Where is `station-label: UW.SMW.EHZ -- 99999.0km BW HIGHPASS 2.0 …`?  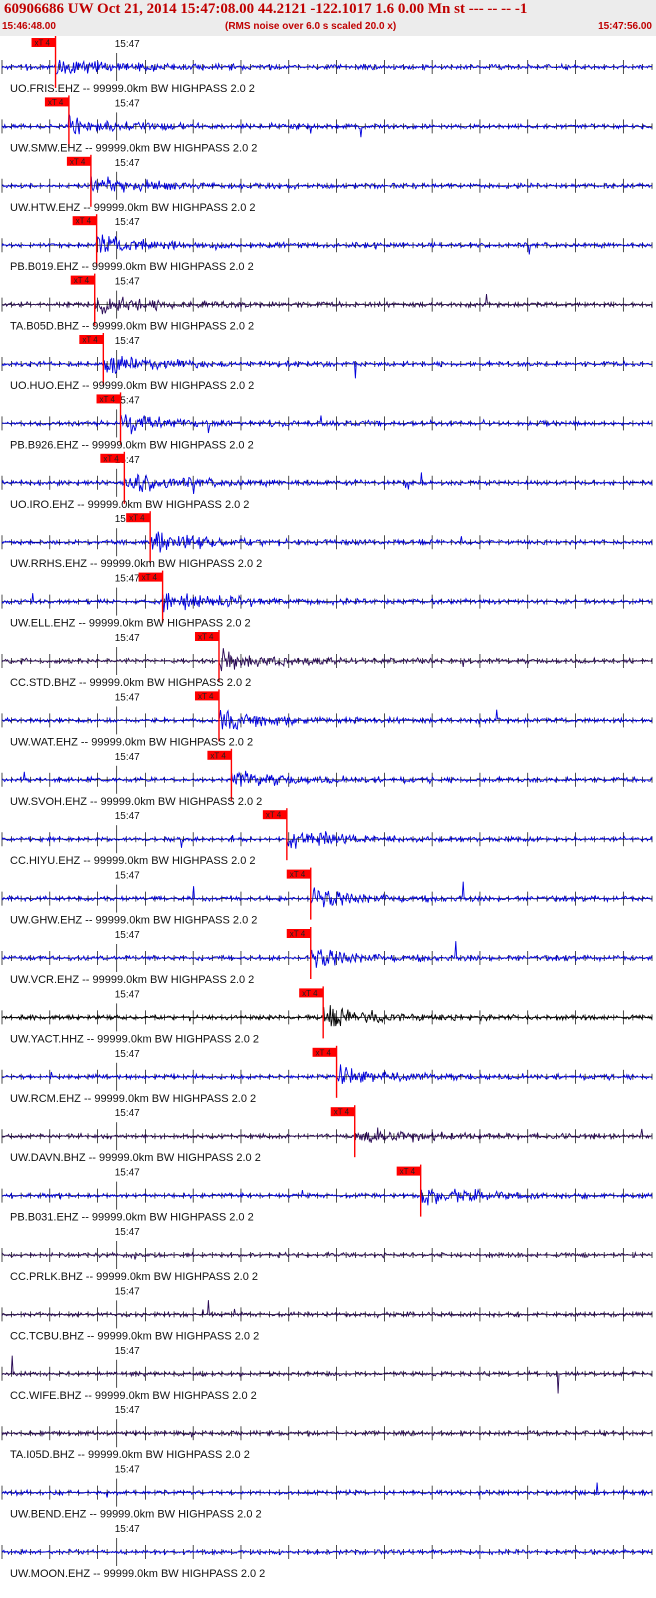
station-label: UW.SMW.EHZ -- 99999.0km BW HIGHPASS 2.0 … is located at coordinates (133, 148).